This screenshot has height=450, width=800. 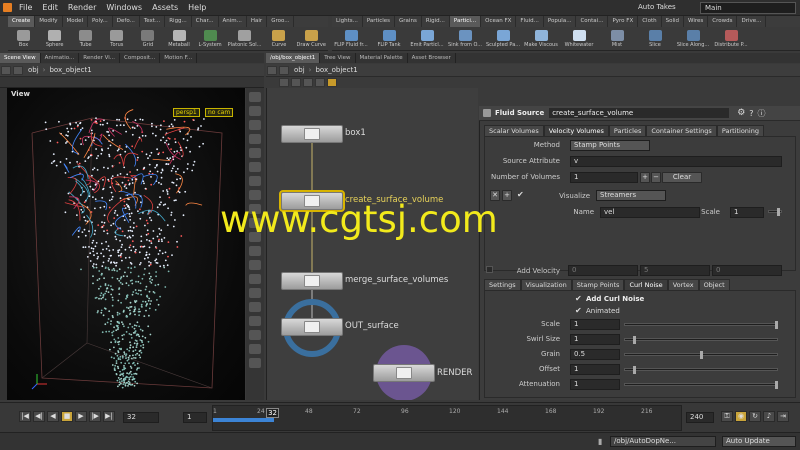 I want to click on axis-icon, so click(x=255, y=251).